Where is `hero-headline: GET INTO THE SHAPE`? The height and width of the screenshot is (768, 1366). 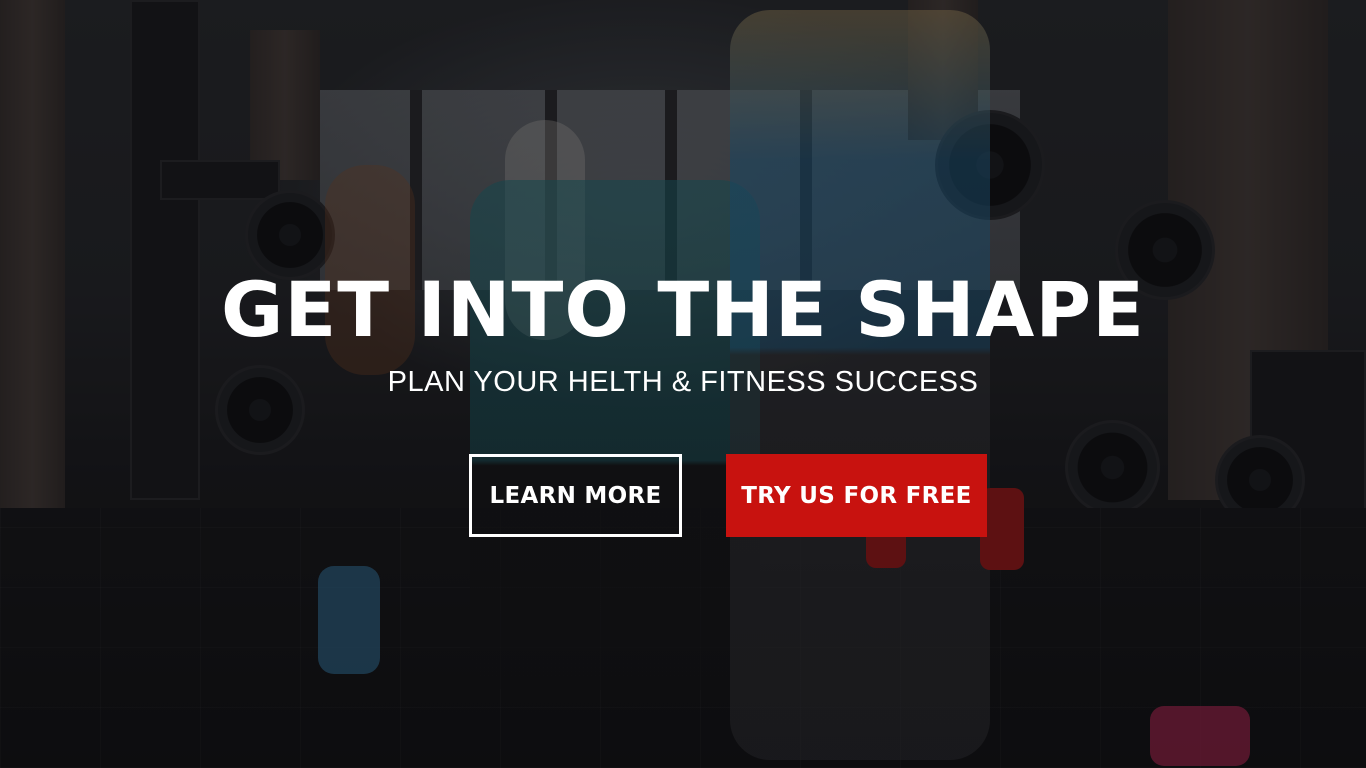
hero-headline: GET INTO THE SHAPE is located at coordinates (683, 309).